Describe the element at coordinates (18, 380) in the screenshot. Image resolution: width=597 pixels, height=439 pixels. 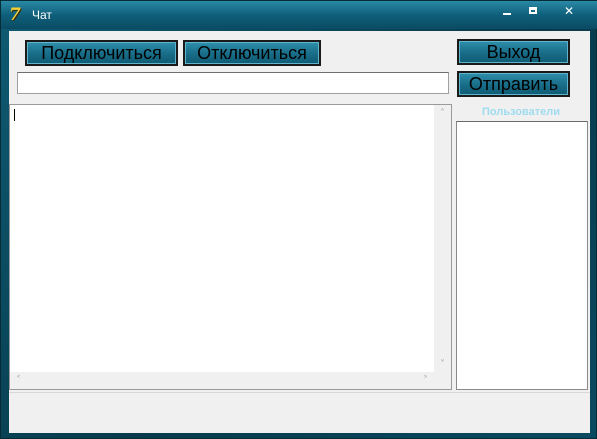
I see `scroll-left-icon: ˂` at that location.